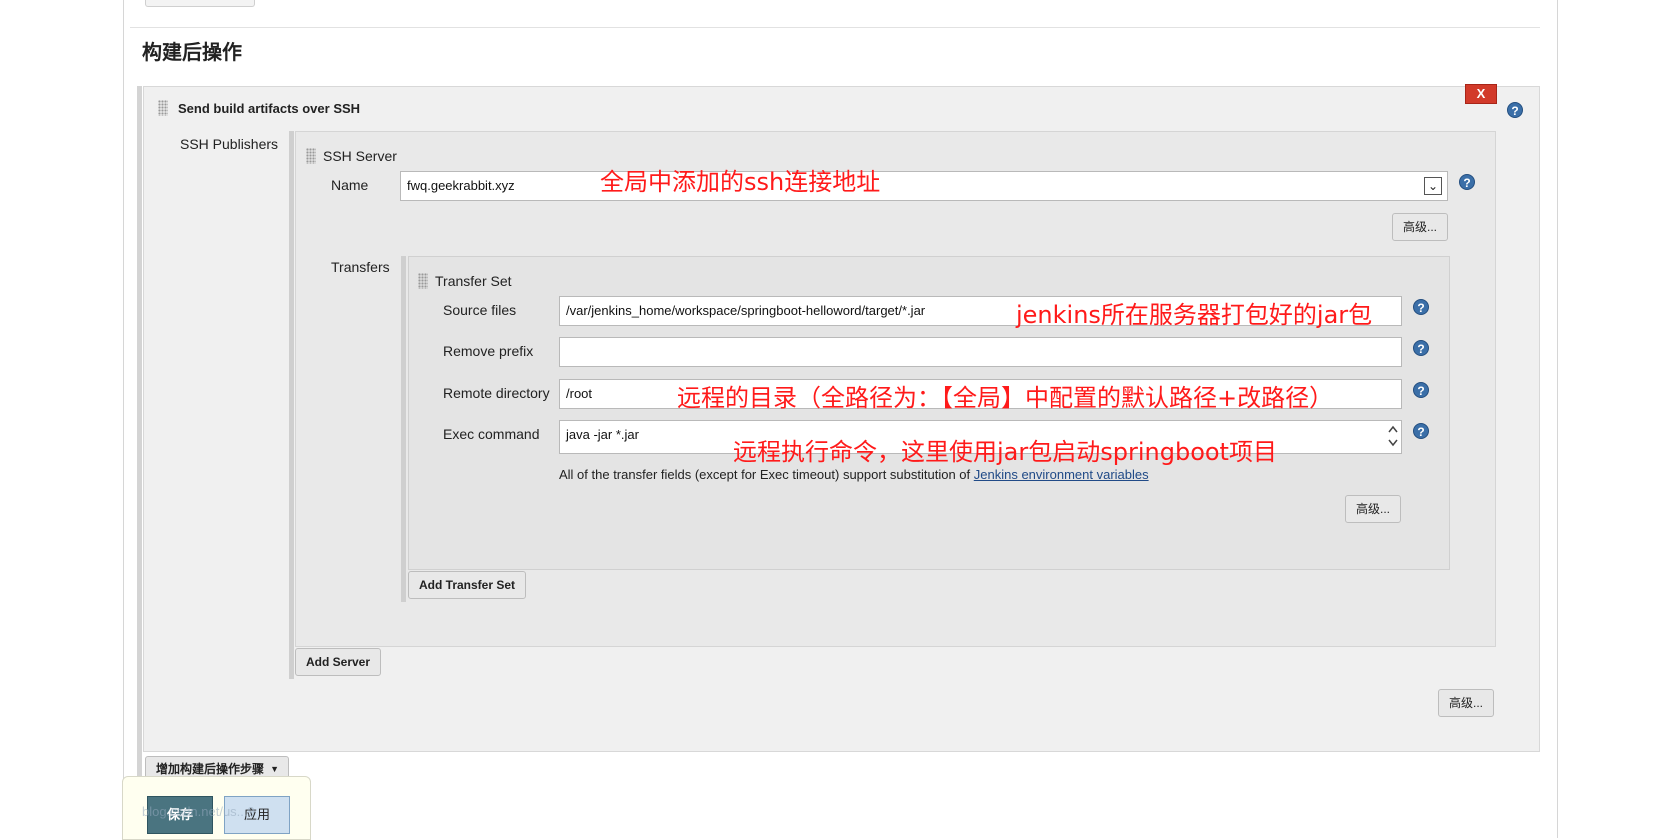  Describe the element at coordinates (360, 267) in the screenshot. I see `transfers-label: Transfers` at that location.